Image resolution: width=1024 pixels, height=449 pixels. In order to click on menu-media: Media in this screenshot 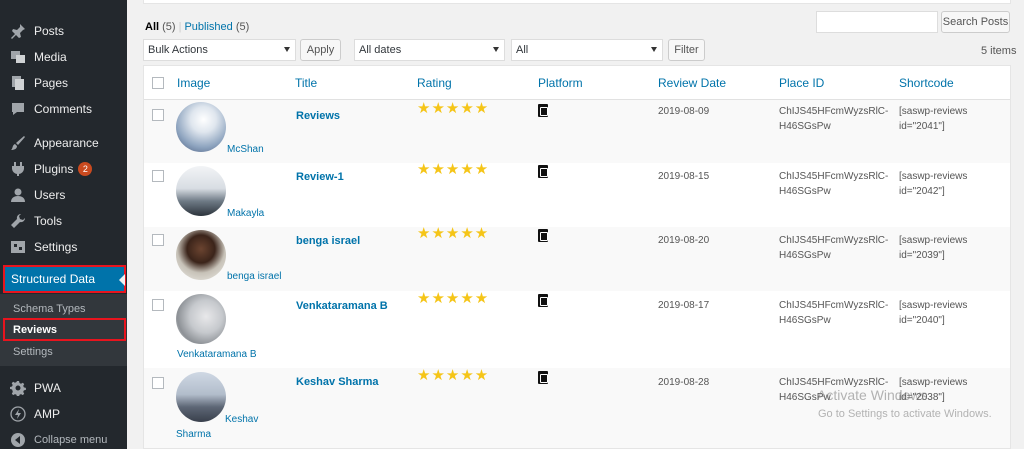, I will do `click(63, 57)`.